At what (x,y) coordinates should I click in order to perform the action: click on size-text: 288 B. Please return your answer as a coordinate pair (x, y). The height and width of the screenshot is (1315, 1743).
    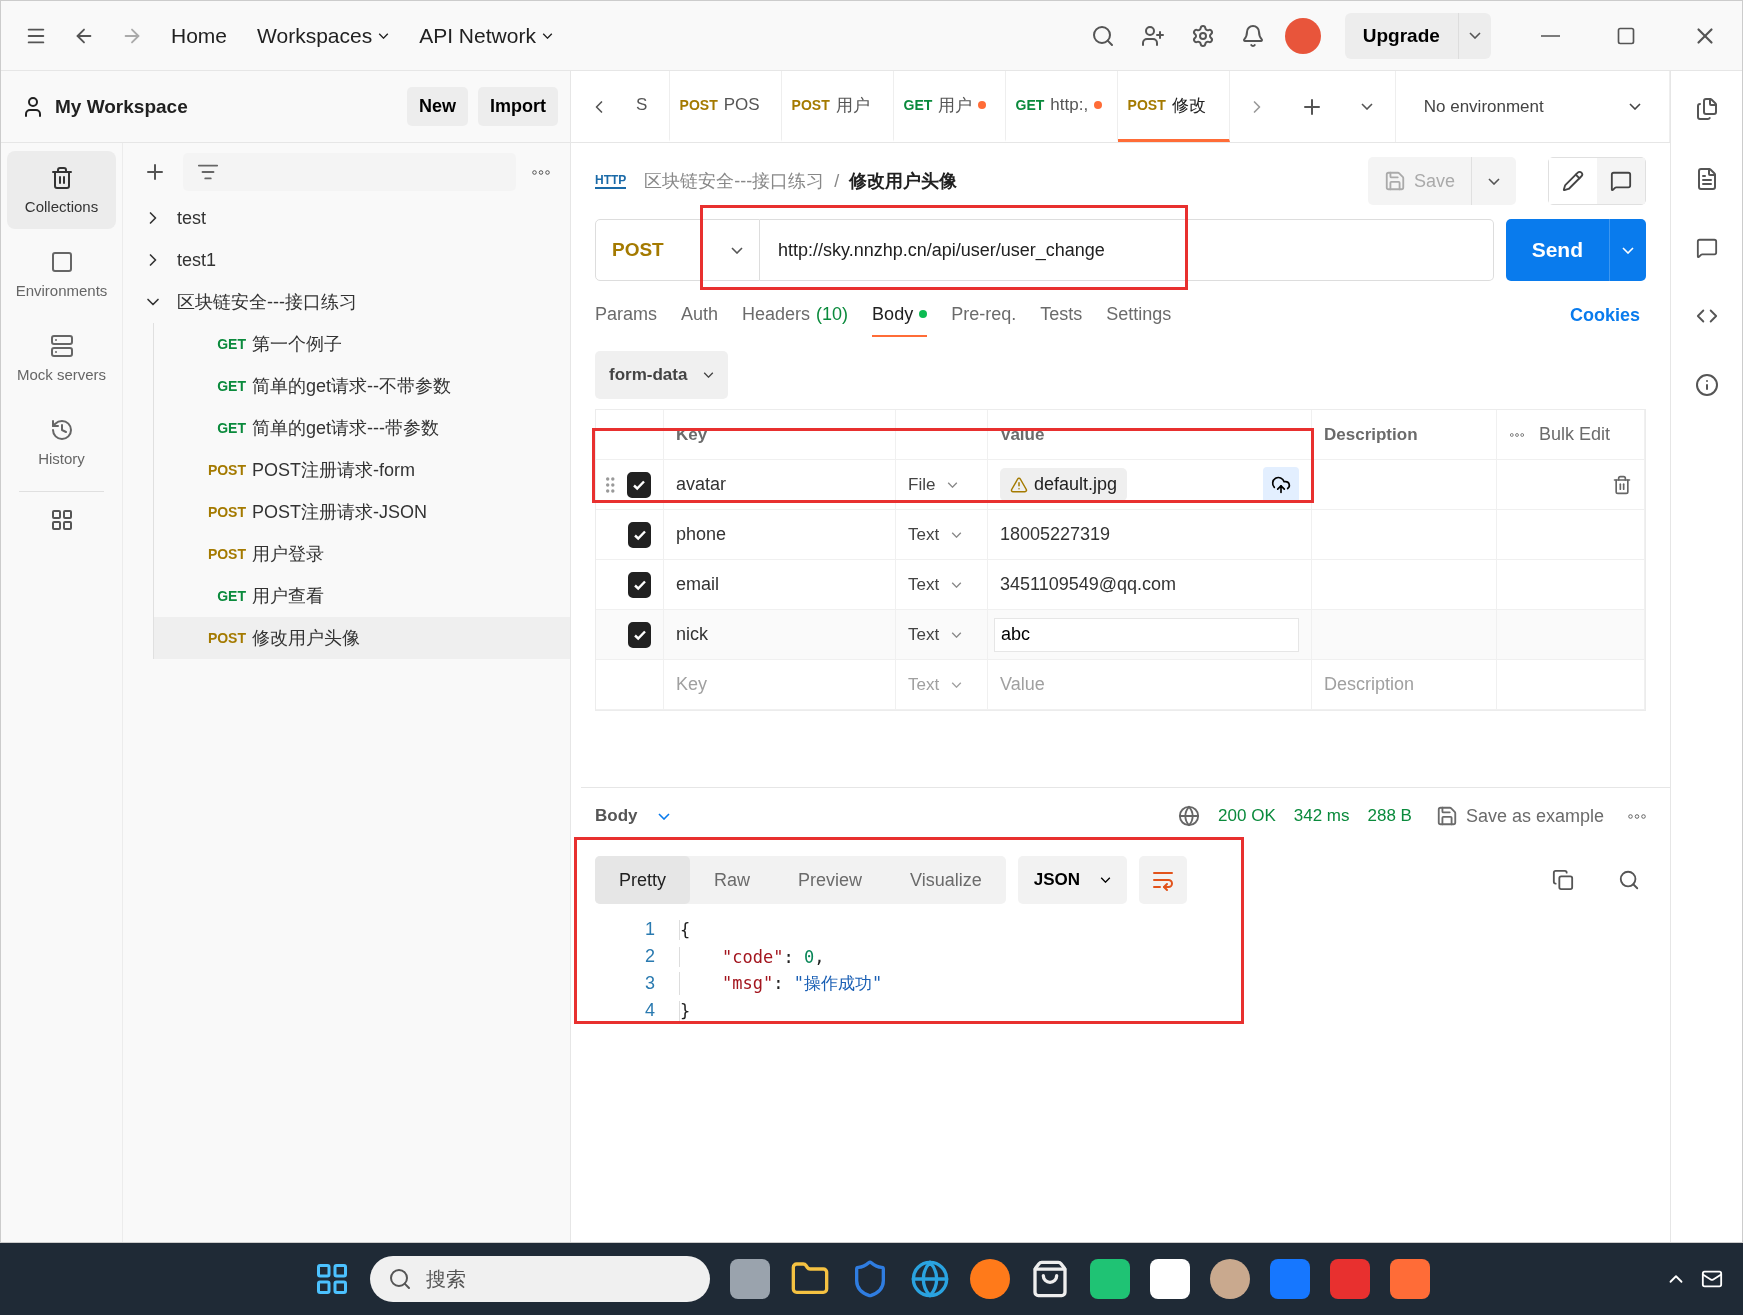
    Looking at the image, I should click on (1389, 816).